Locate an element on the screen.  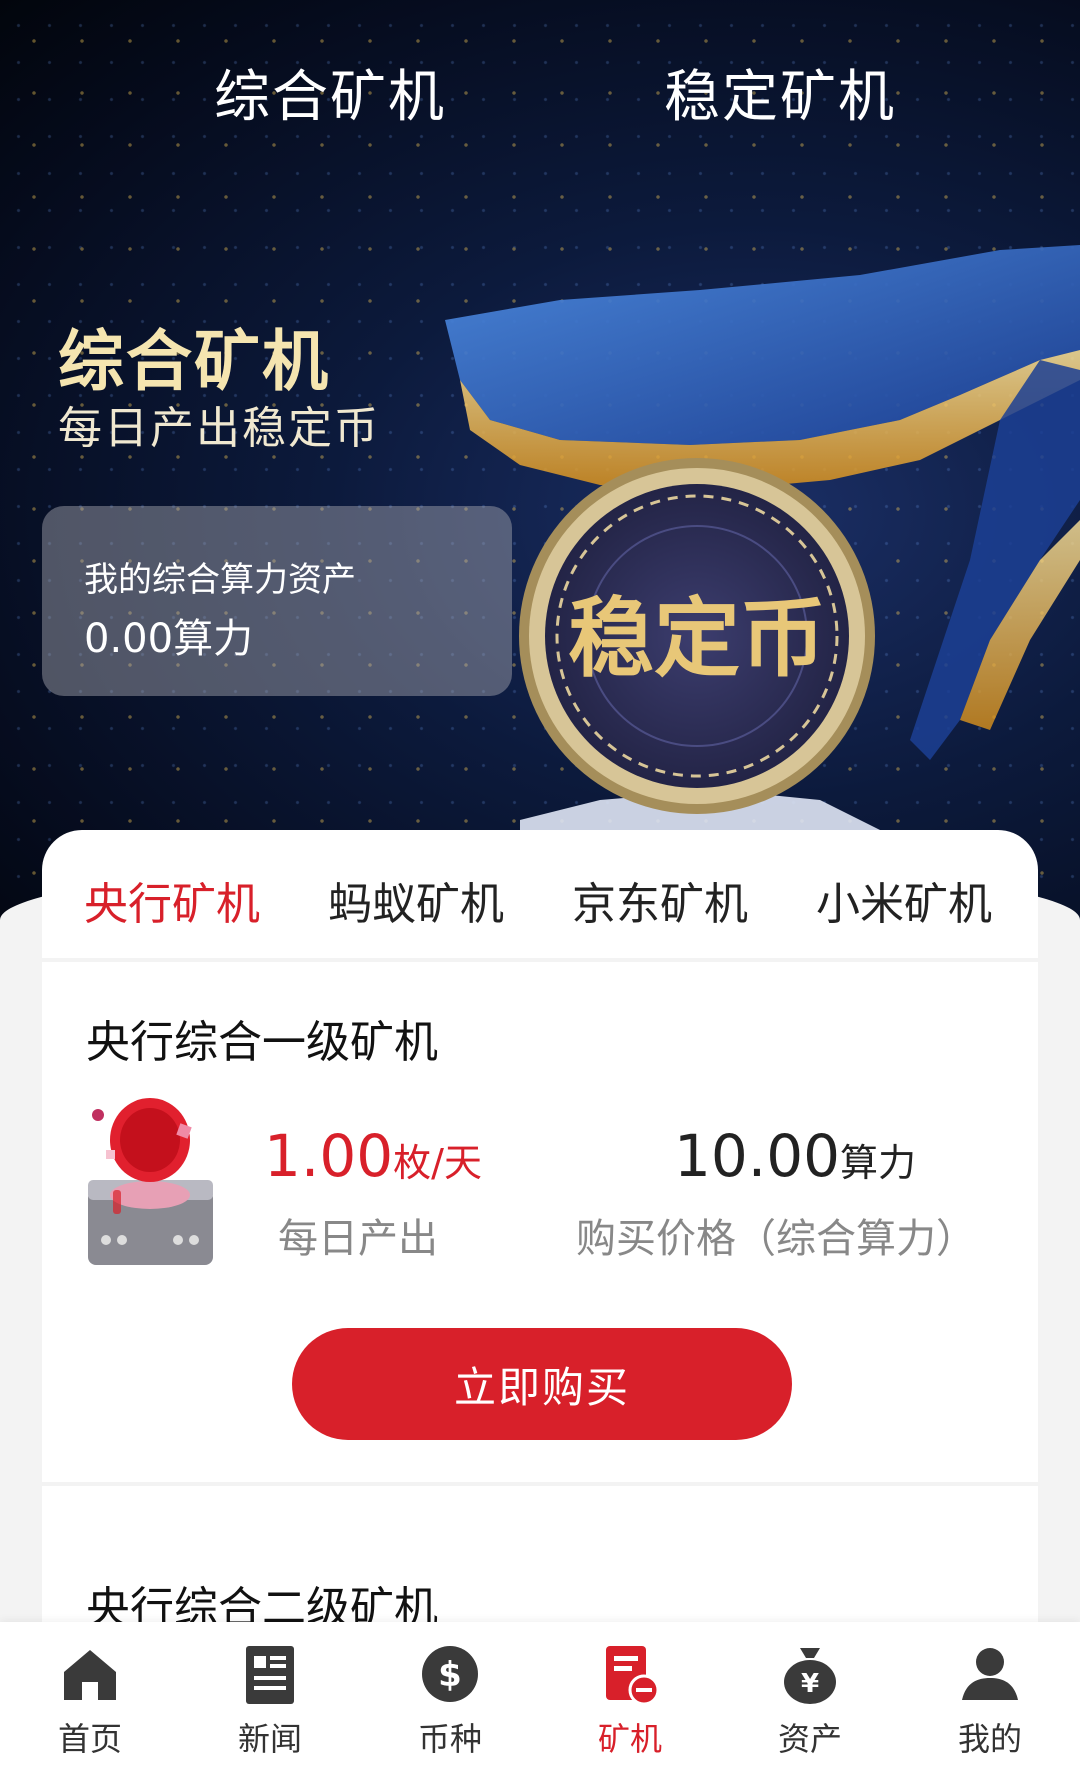
top-tab-bar: 综合矿机 稳定矿机 is located at coordinates (540, 92).